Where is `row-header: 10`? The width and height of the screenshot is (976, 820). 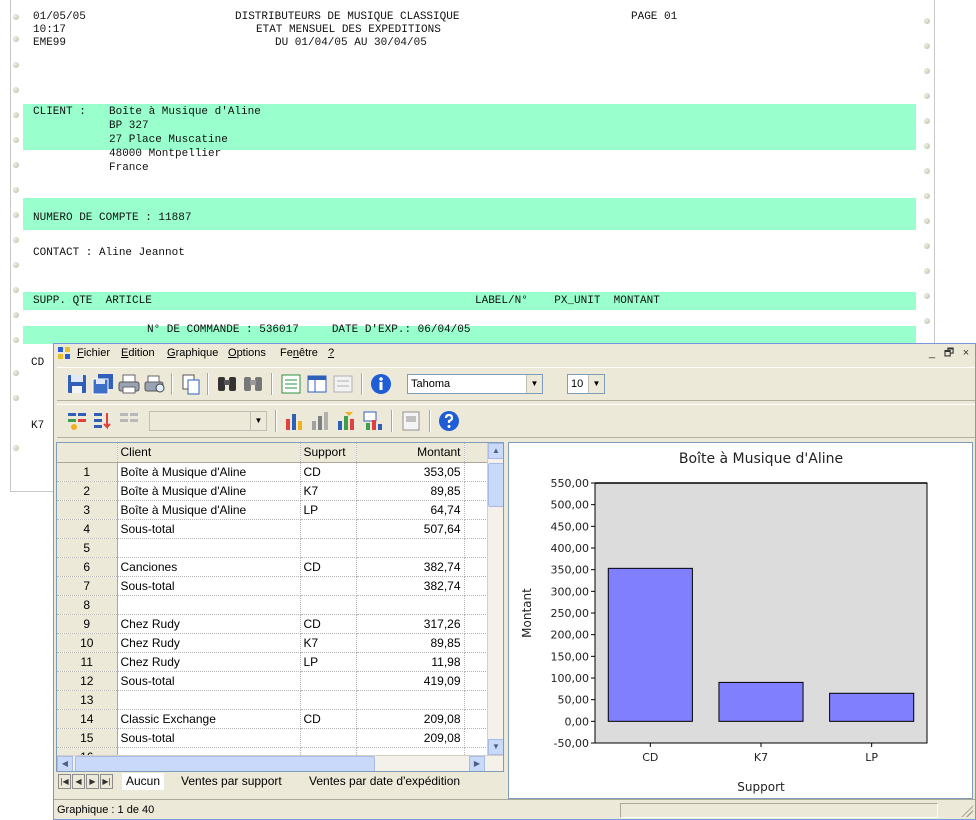
row-header: 10 is located at coordinates (87, 643).